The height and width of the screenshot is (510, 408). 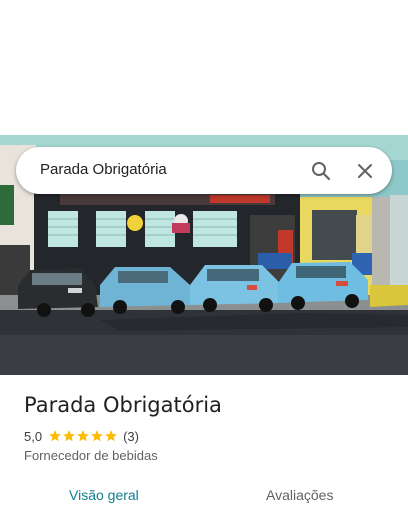 What do you see at coordinates (365, 171) in the screenshot?
I see `close-icon` at bounding box center [365, 171].